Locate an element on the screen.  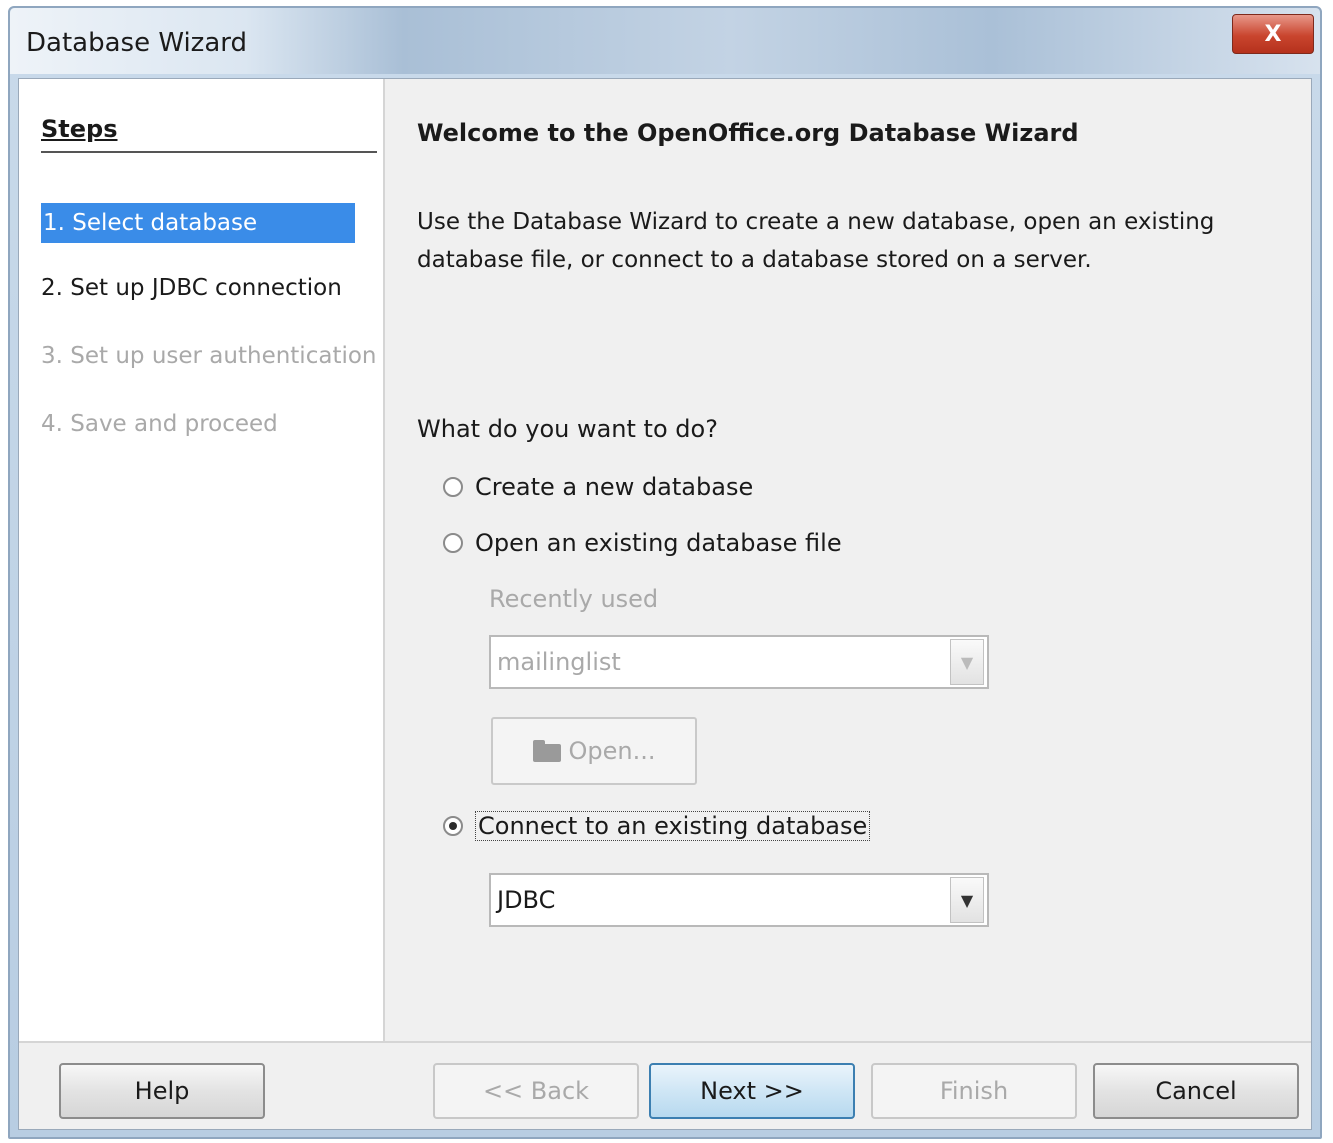
finish-button: Finish is located at coordinates (974, 1091).